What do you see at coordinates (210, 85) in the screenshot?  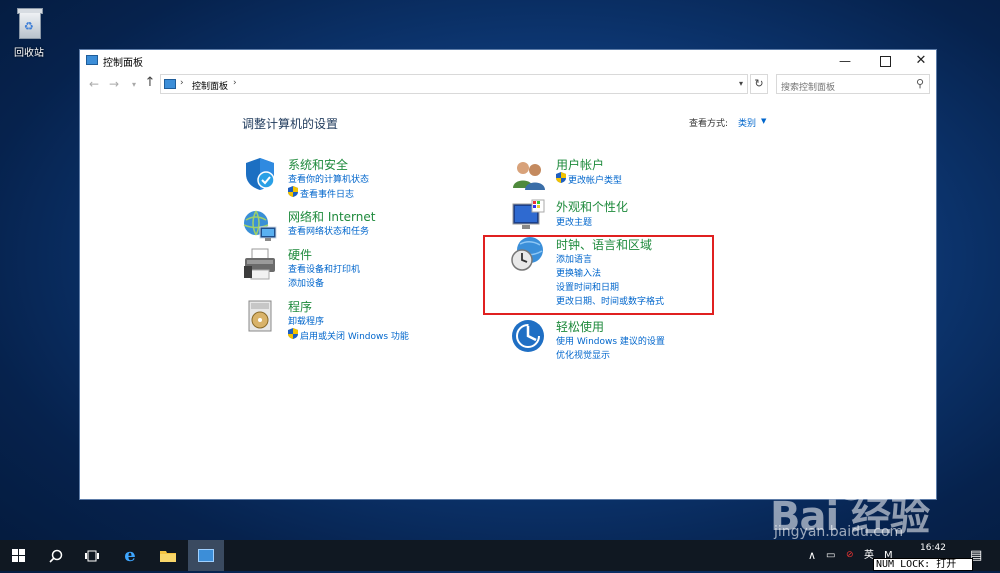 I see `breadcrumb-control-panel: 控制面板` at bounding box center [210, 85].